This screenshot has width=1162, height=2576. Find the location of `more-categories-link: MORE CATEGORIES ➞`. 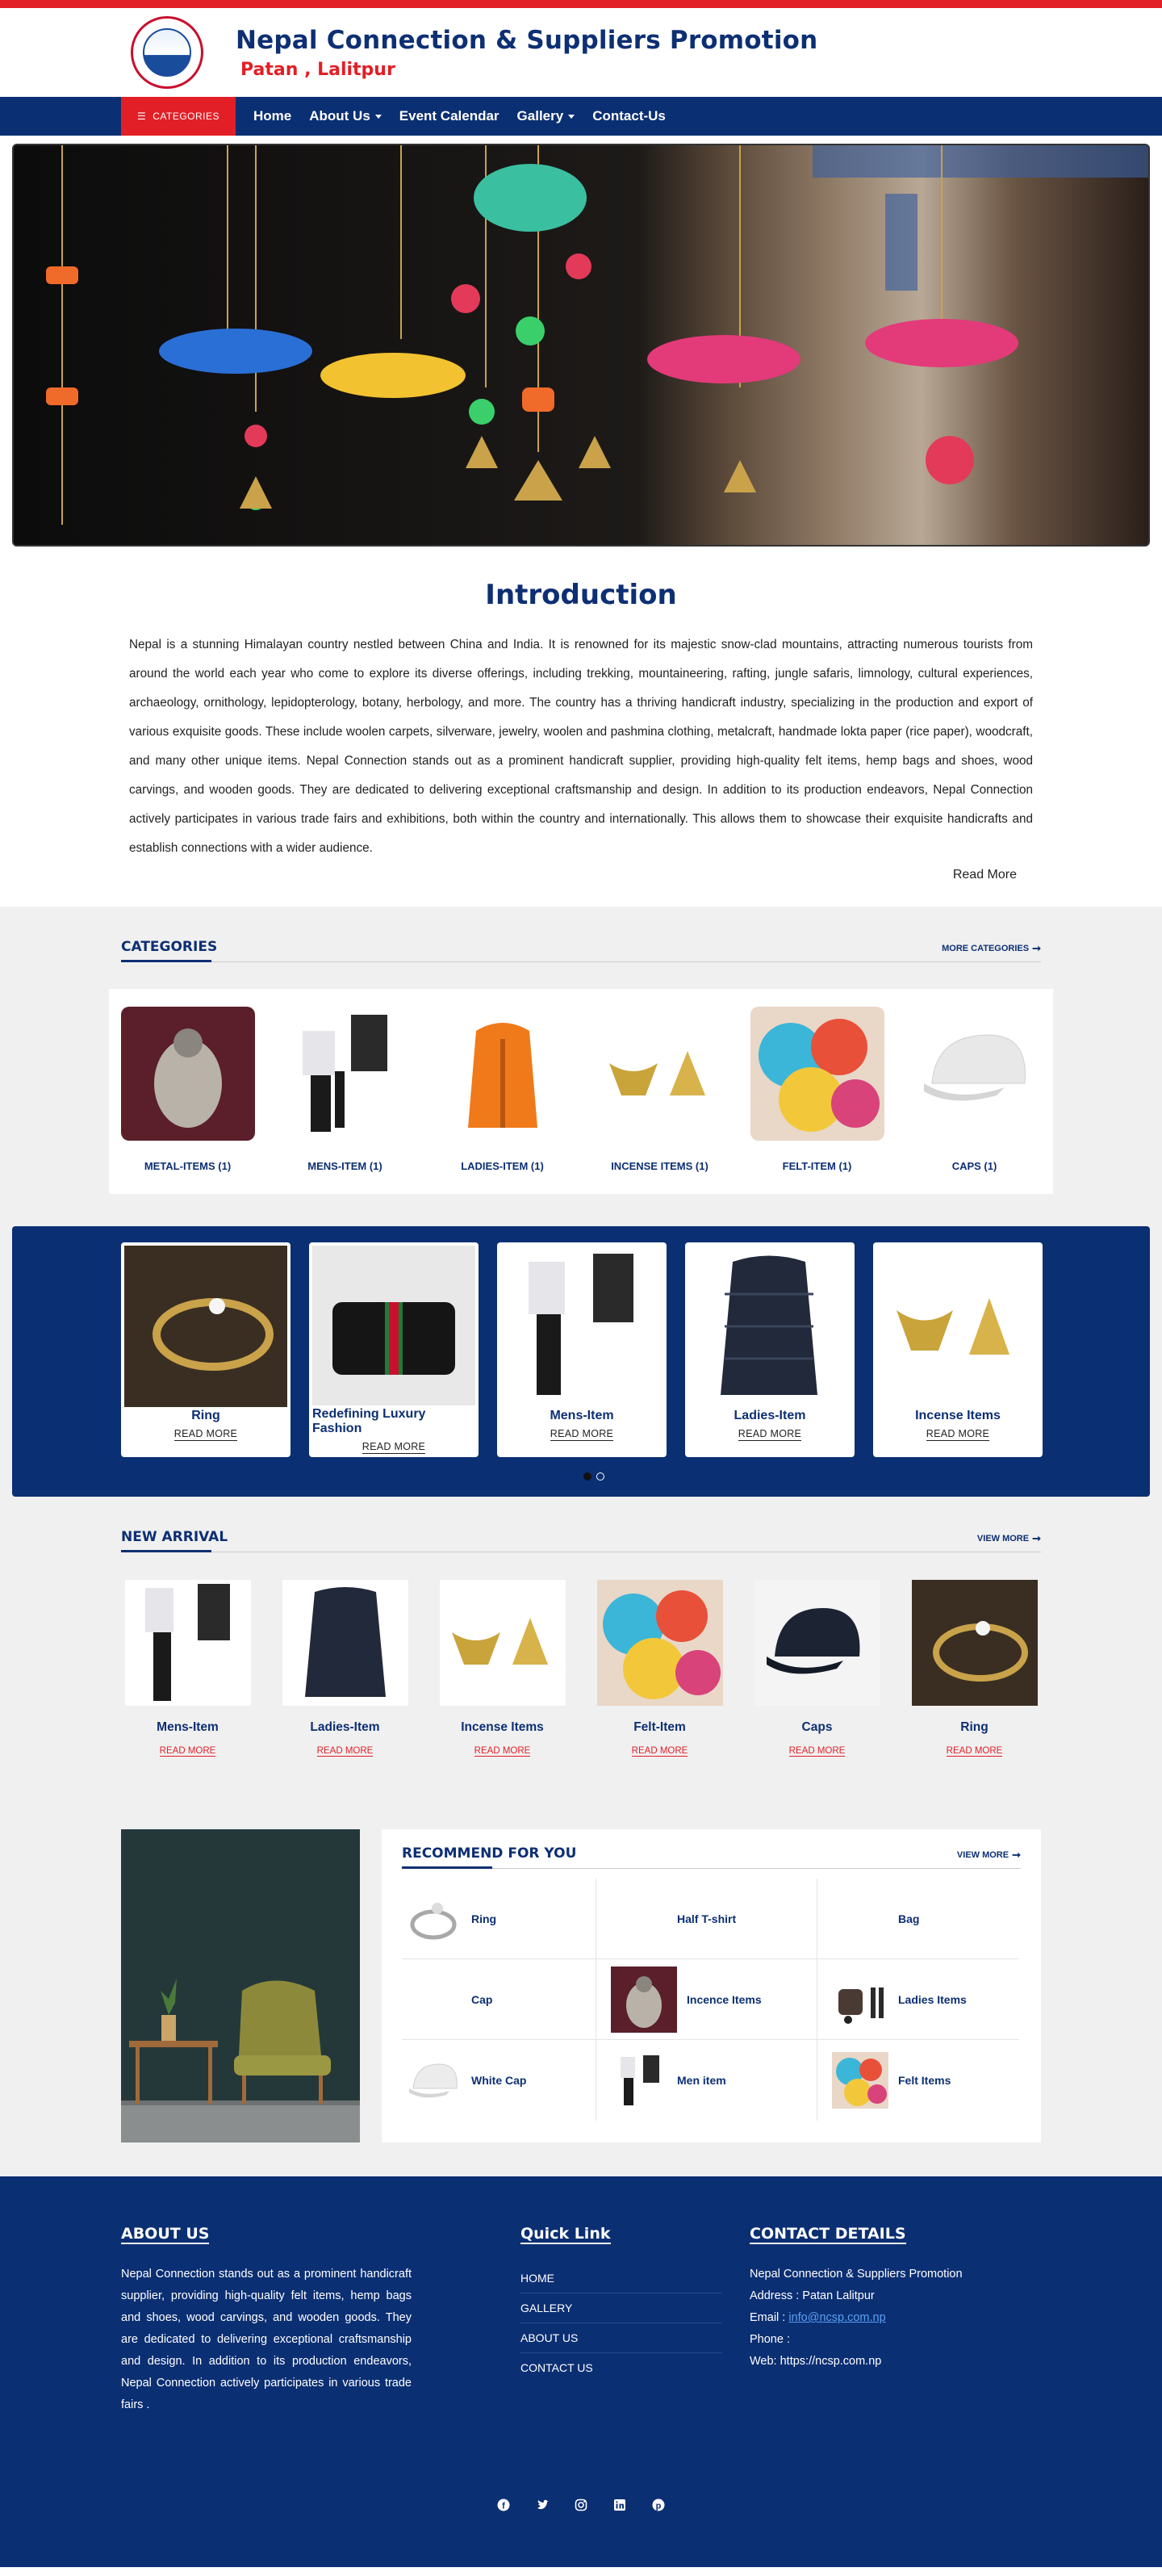

more-categories-link: MORE CATEGORIES ➞ is located at coordinates (991, 948).